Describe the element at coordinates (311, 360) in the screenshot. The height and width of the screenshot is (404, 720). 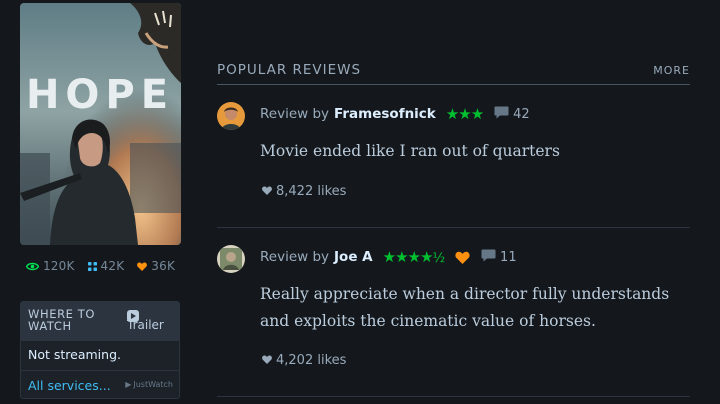
I see `likes-count: 4,202 likes` at that location.